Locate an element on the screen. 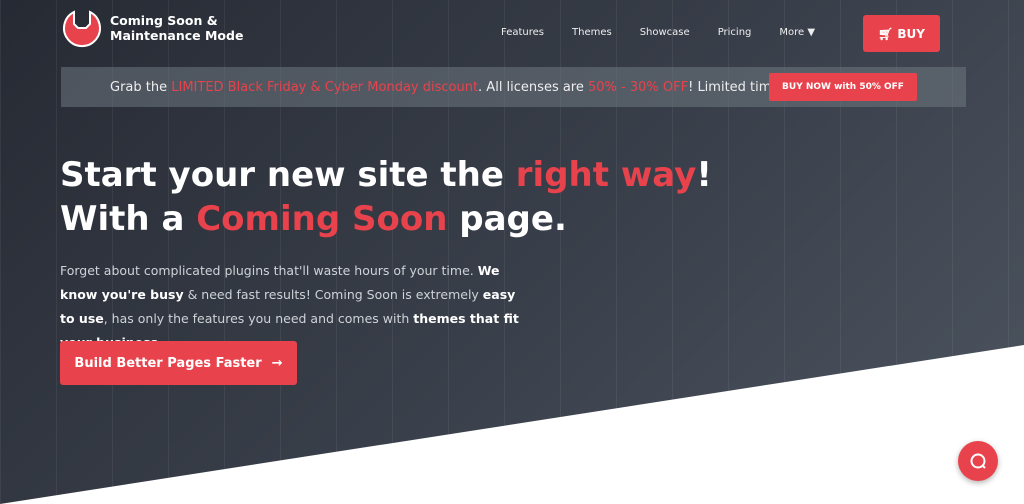 The image size is (1024, 504). wrench-logo-icon is located at coordinates (82, 29).